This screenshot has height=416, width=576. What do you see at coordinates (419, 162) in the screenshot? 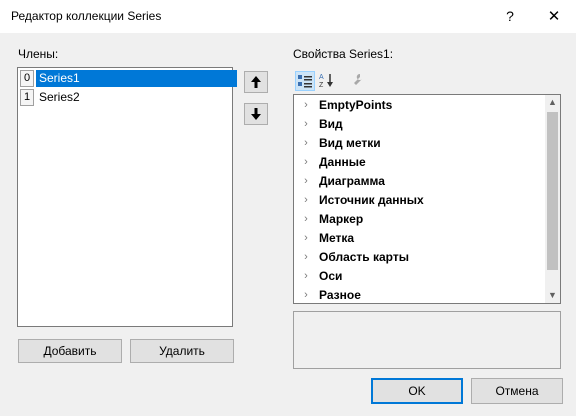
I see `property-category-row: › Данные` at bounding box center [419, 162].